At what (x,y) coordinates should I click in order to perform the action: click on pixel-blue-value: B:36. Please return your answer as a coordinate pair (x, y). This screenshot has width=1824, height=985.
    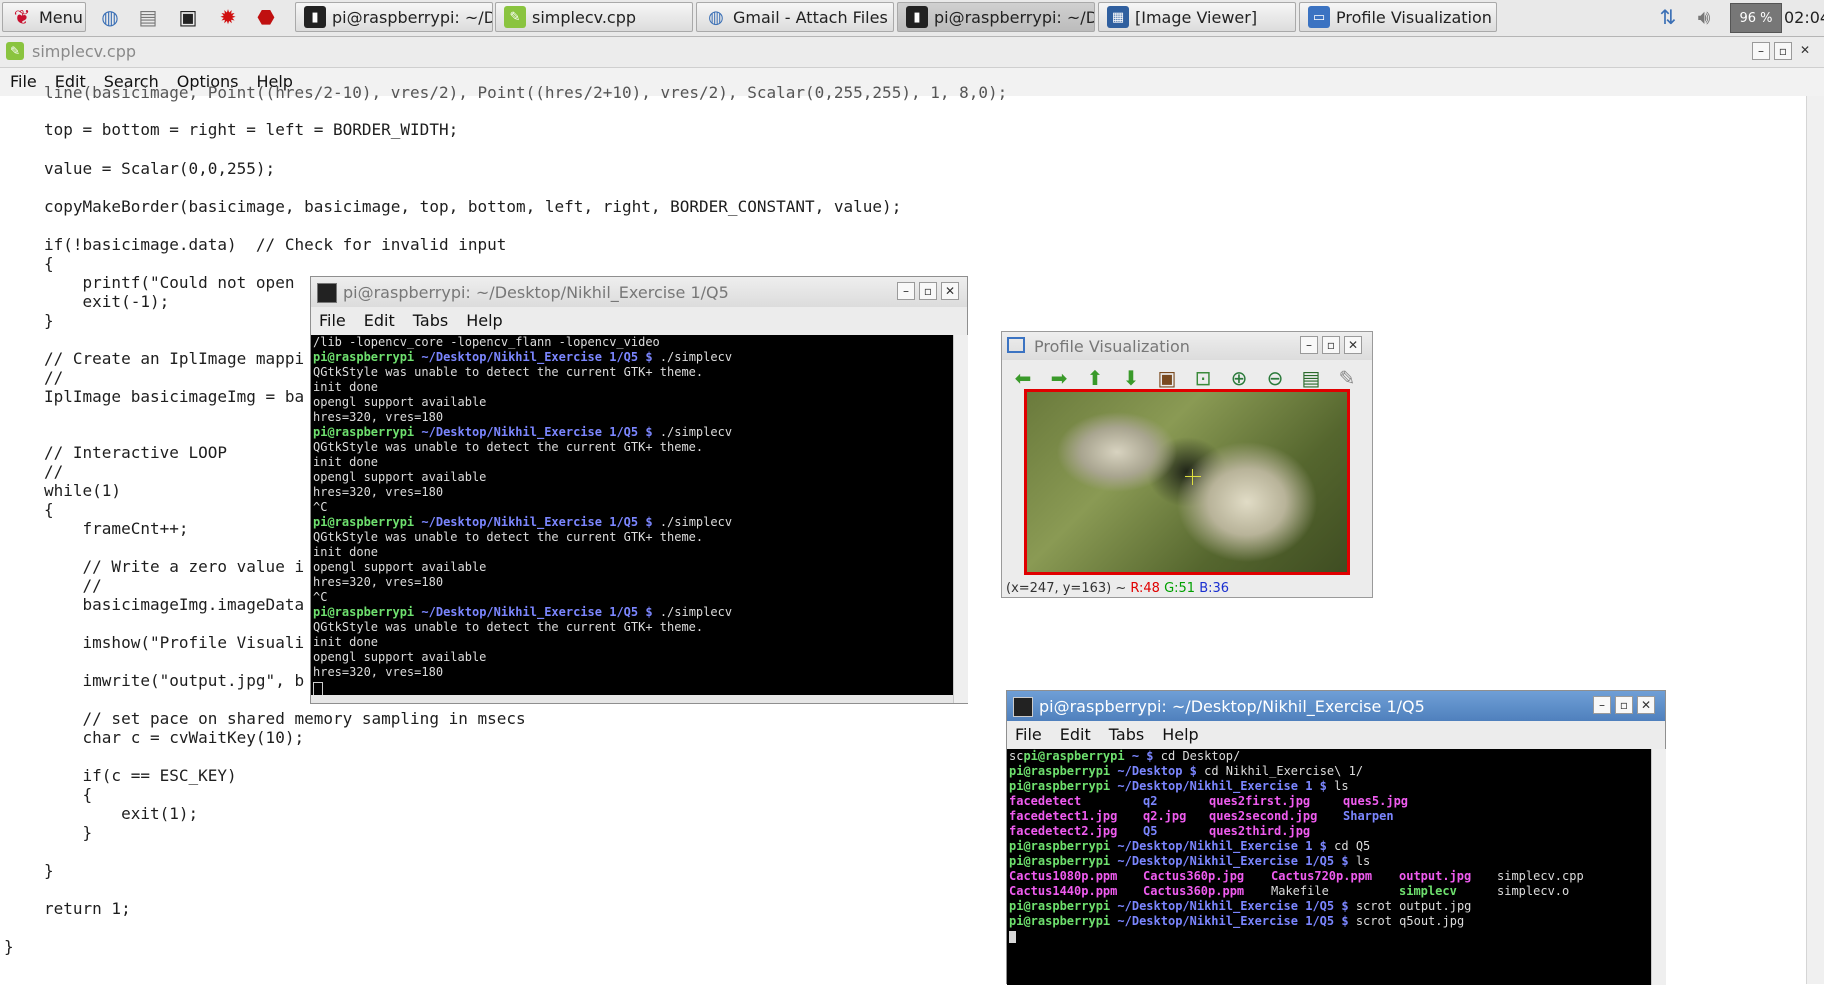
    Looking at the image, I should click on (1214, 588).